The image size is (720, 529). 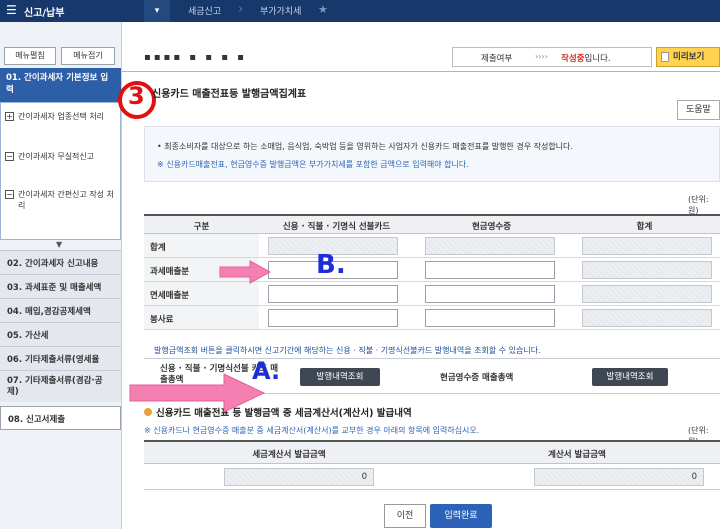 I want to click on chevron-down-icon: ▾, so click(x=157, y=11).